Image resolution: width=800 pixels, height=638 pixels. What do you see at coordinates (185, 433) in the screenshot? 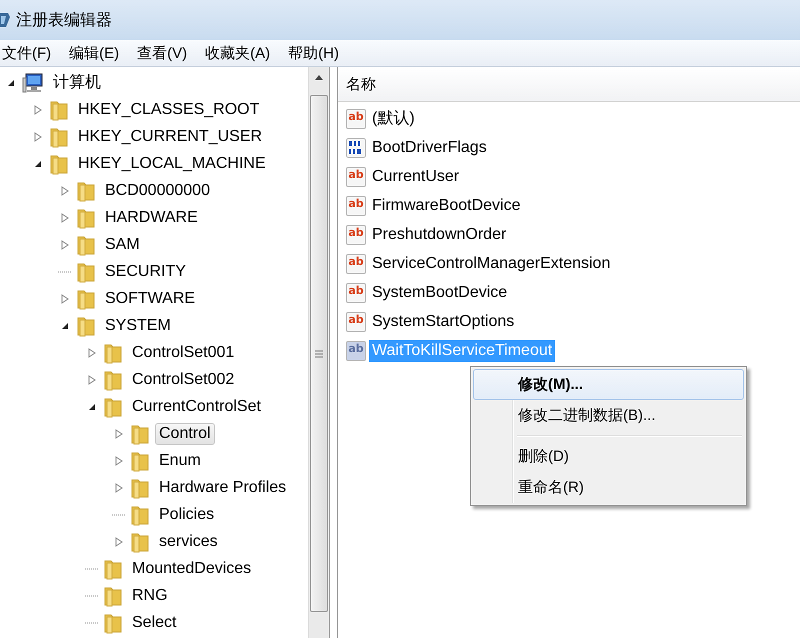
I see `tree-item: Control` at bounding box center [185, 433].